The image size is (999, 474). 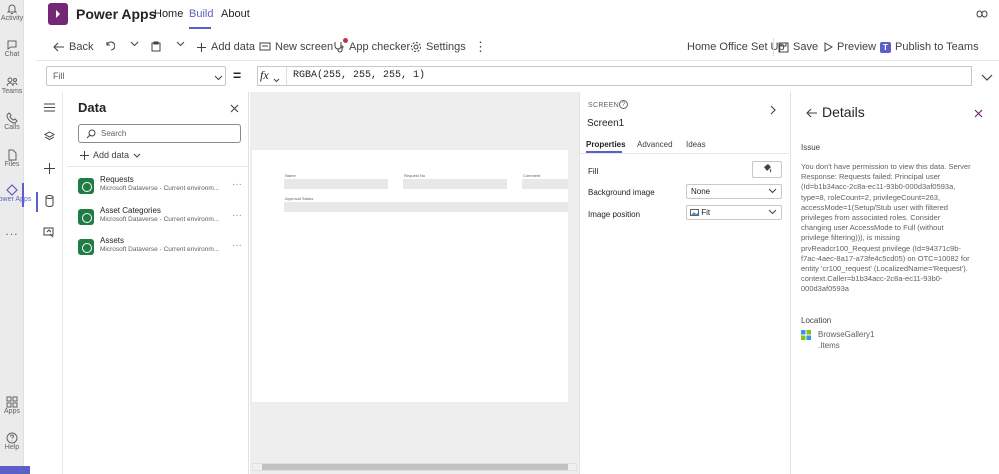 What do you see at coordinates (12, 155) in the screenshot?
I see `file-icon` at bounding box center [12, 155].